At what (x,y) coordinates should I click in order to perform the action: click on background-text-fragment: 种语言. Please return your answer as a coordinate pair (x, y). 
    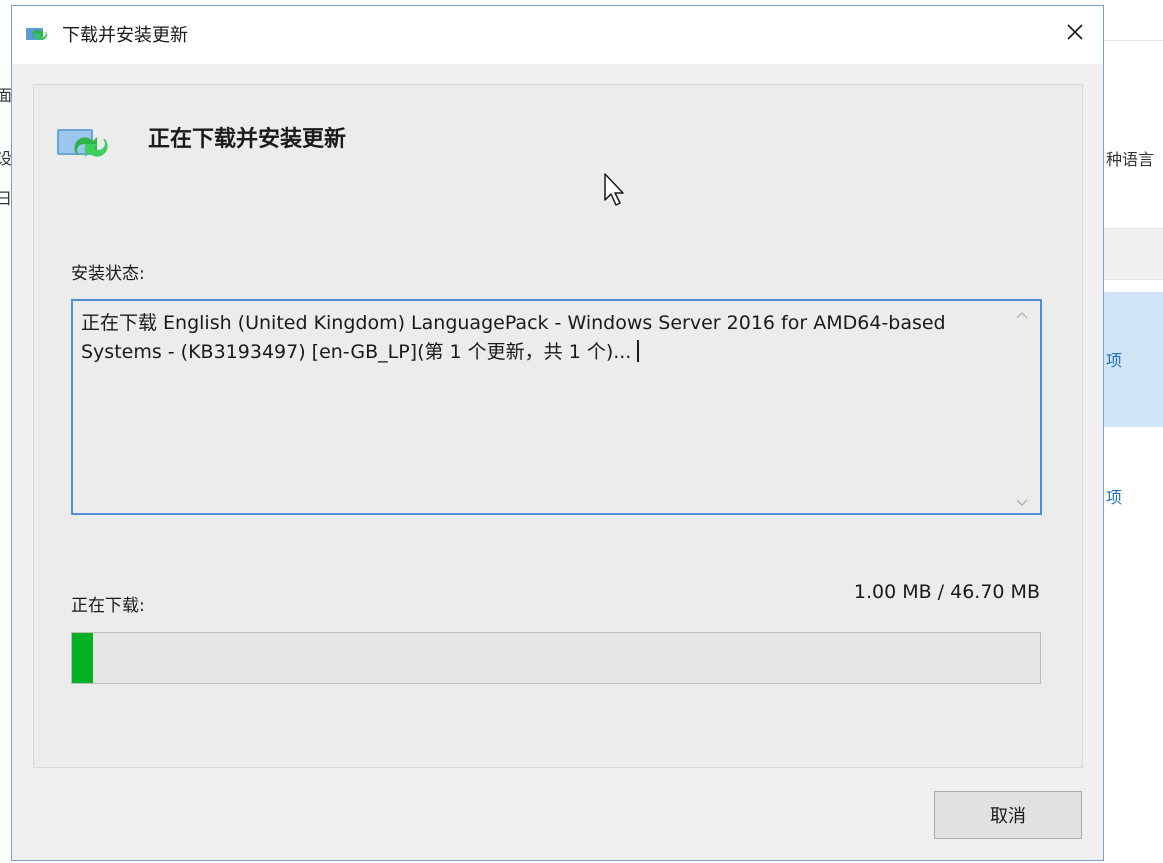
    Looking at the image, I should click on (1130, 159).